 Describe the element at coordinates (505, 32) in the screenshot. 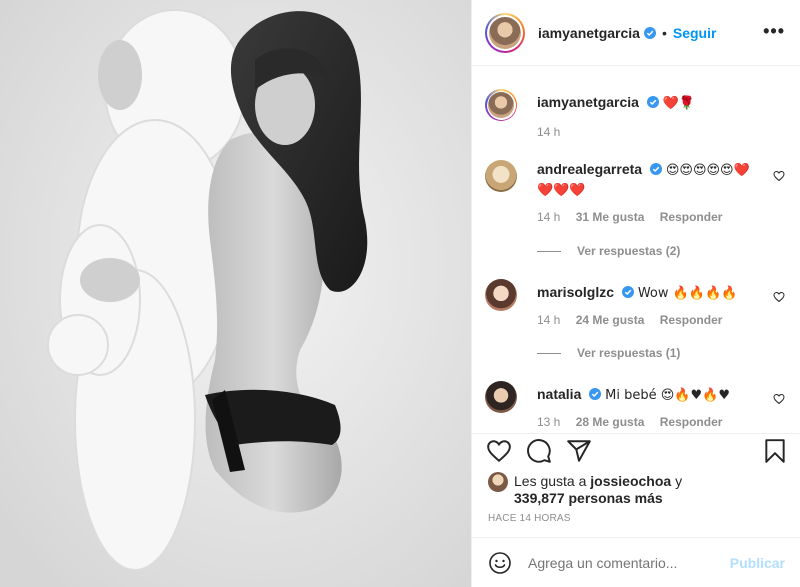

I see `author-avatar` at that location.